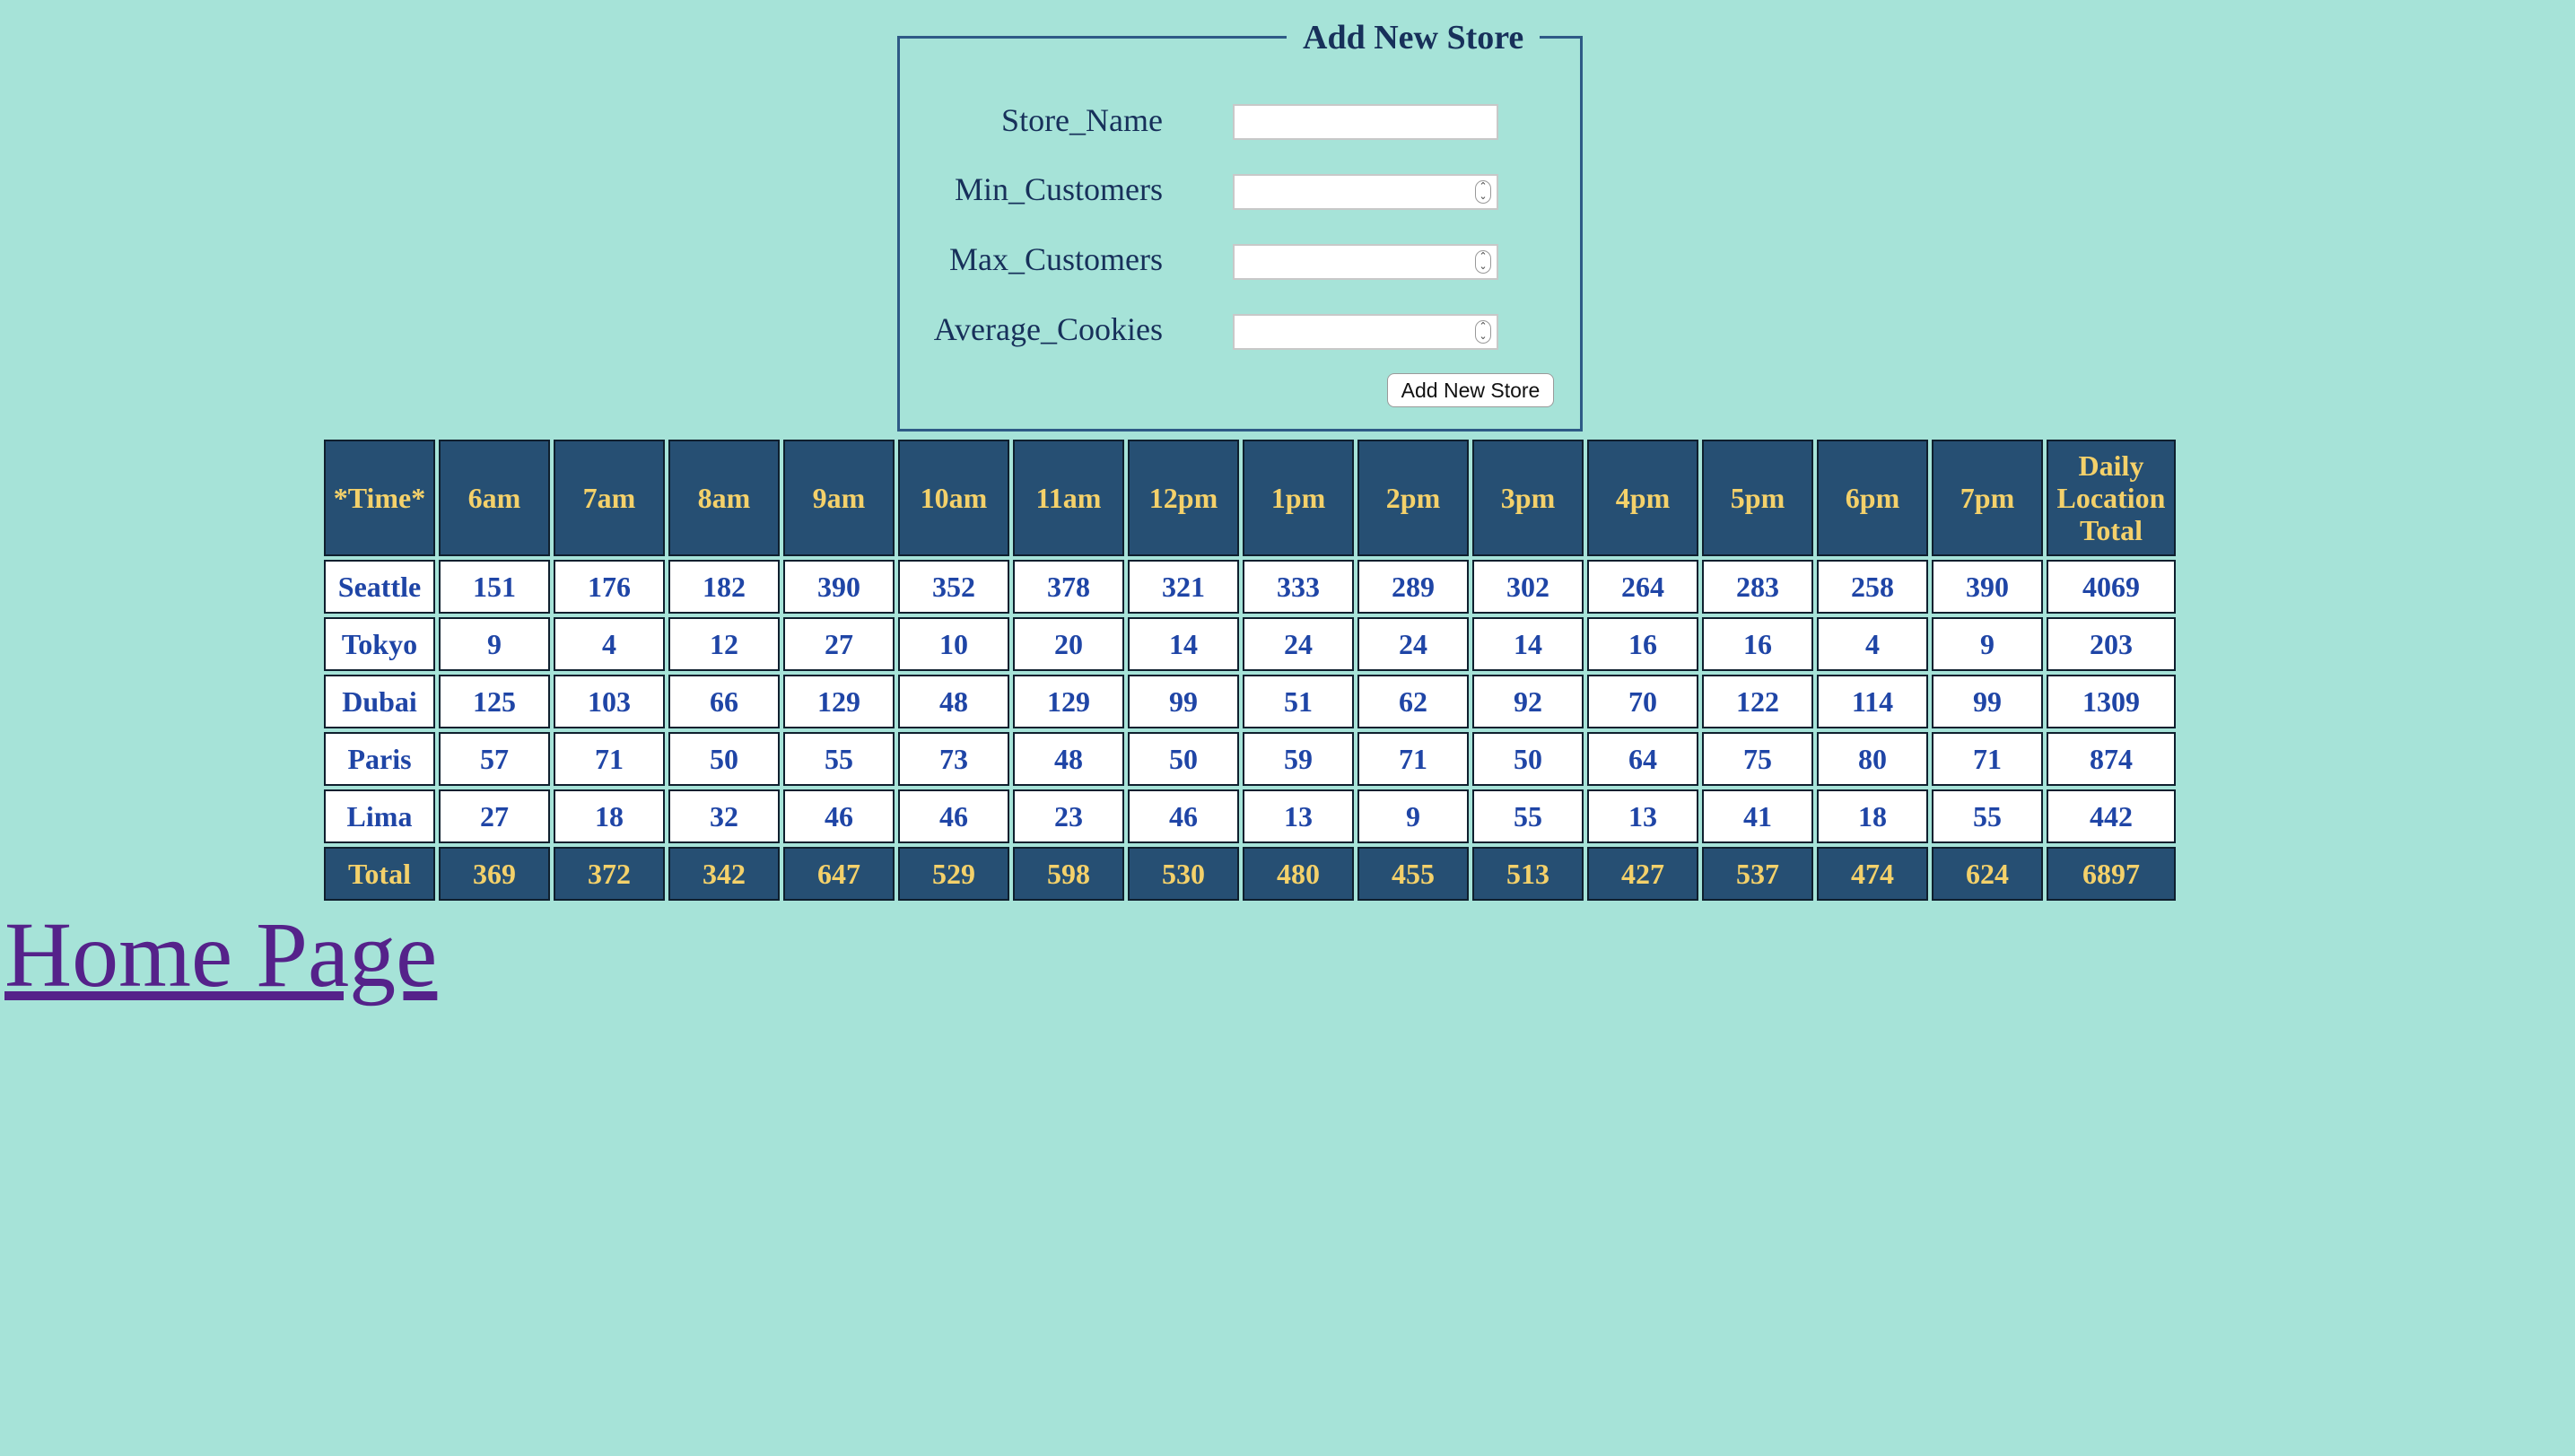  Describe the element at coordinates (1470, 390) in the screenshot. I see `add-new-store-button: Add New Store` at that location.